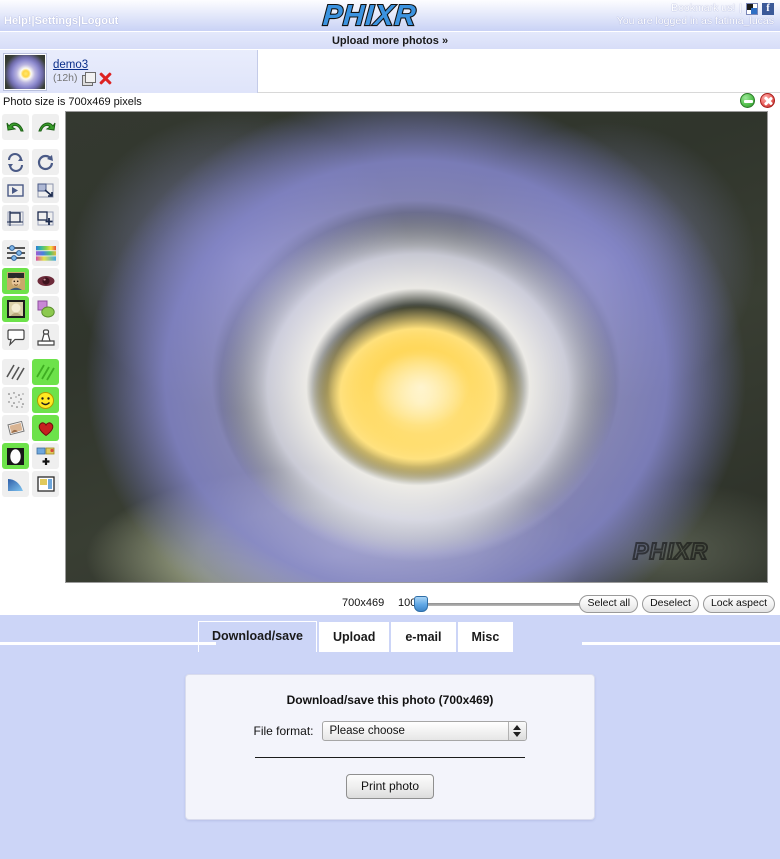 The image size is (780, 859). Describe the element at coordinates (45, 428) in the screenshot. I see `heart-tool` at that location.